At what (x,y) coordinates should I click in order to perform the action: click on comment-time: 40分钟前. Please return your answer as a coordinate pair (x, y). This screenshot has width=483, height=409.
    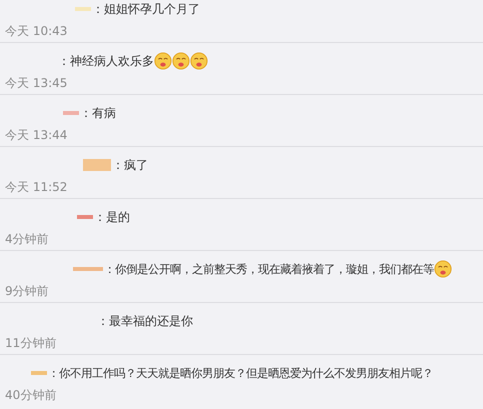
    Looking at the image, I should click on (31, 395).